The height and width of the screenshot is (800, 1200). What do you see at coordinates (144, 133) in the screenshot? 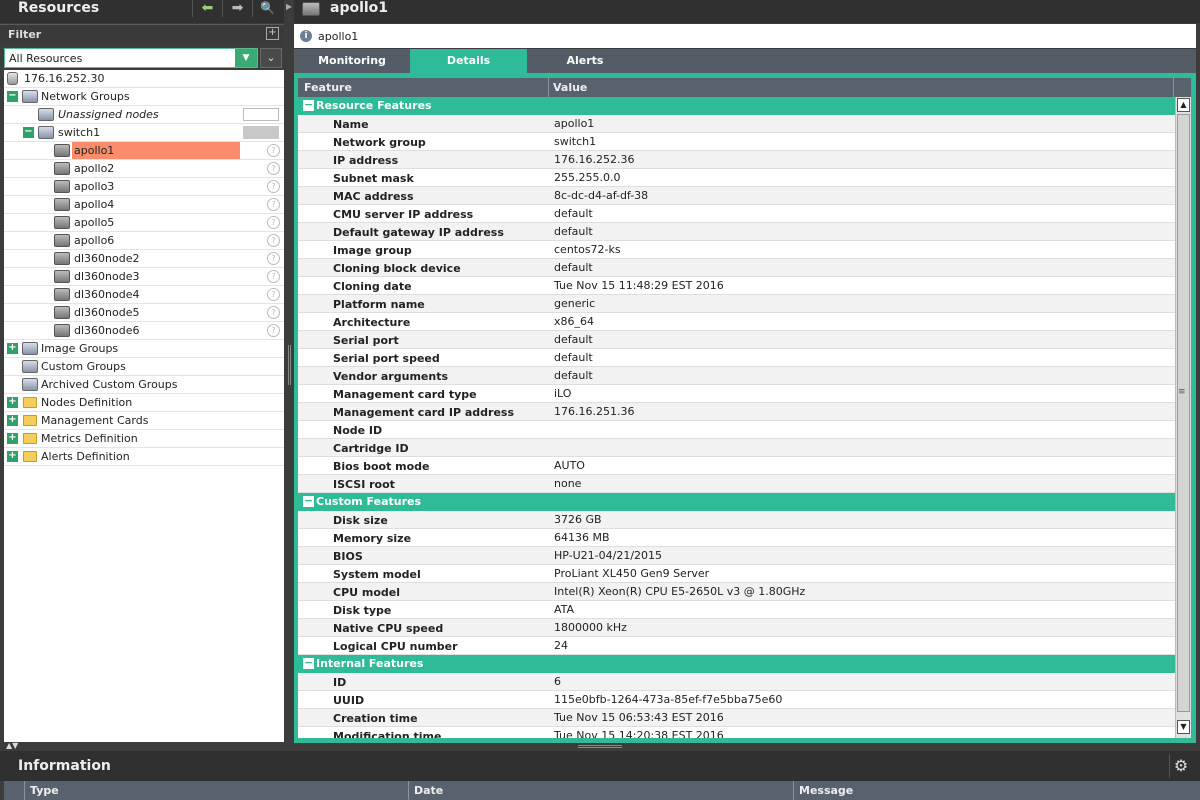
I see `tree-item-switch1: − switch1` at bounding box center [144, 133].